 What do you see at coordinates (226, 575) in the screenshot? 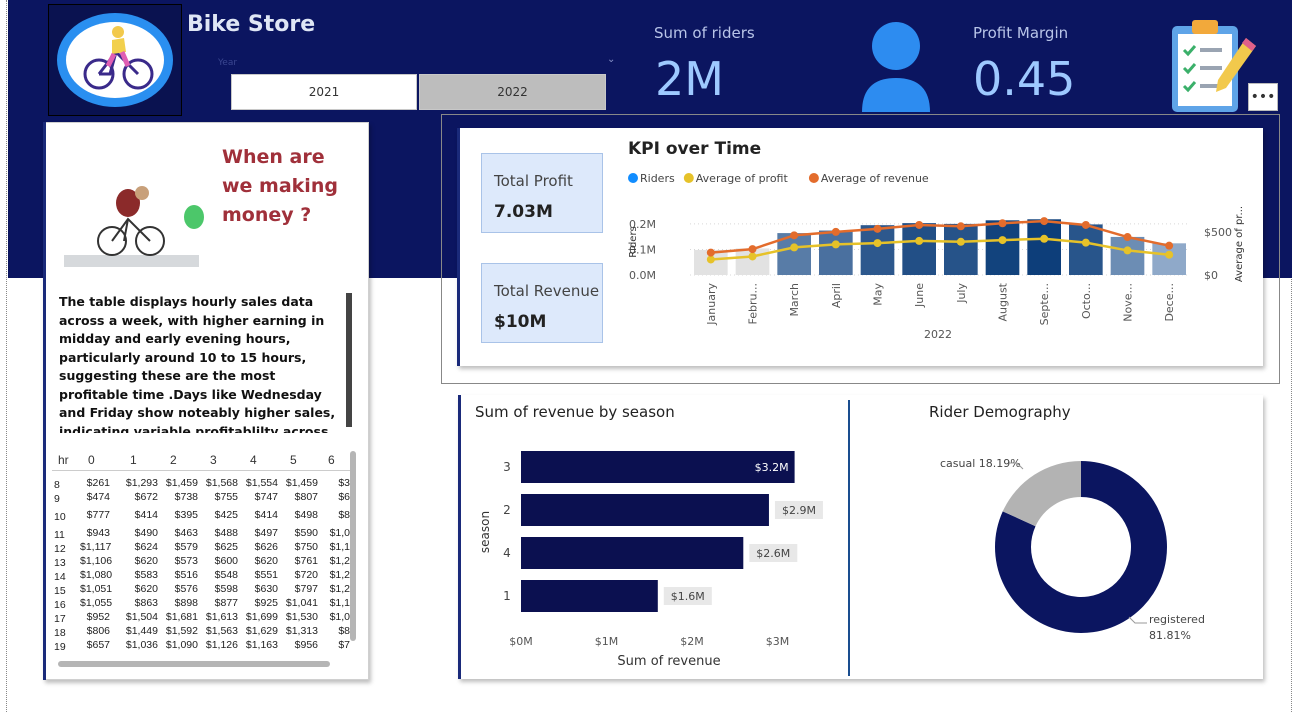
I see `sales-cell: $548` at bounding box center [226, 575].